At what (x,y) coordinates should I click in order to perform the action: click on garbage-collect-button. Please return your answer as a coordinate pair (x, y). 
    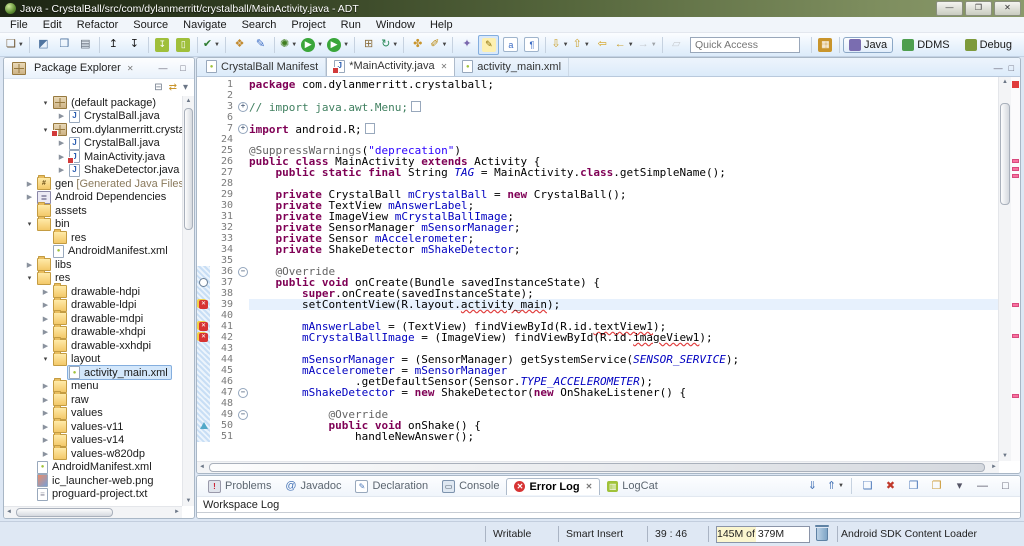
    Looking at the image, I should click on (822, 532).